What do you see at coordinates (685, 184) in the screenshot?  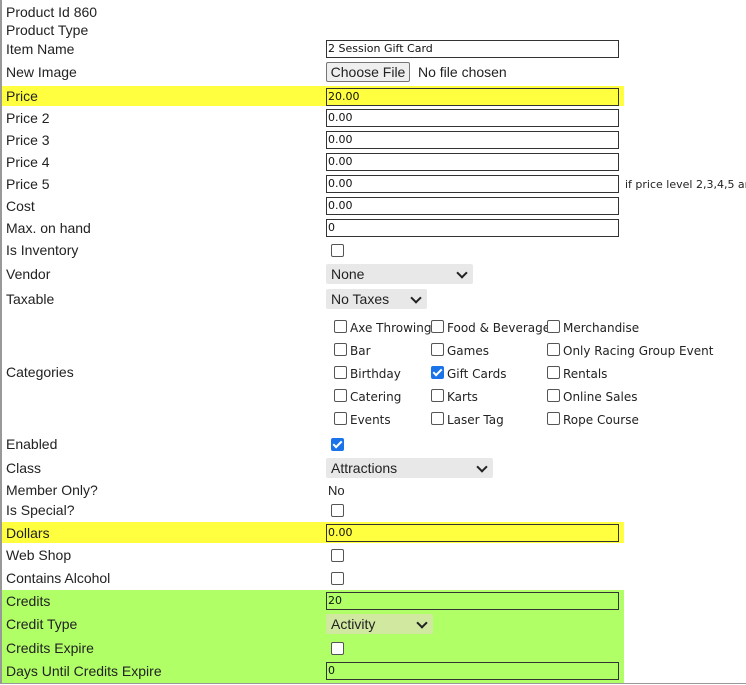 I see `price-level-hint: if price level 2,3,4,5 are` at bounding box center [685, 184].